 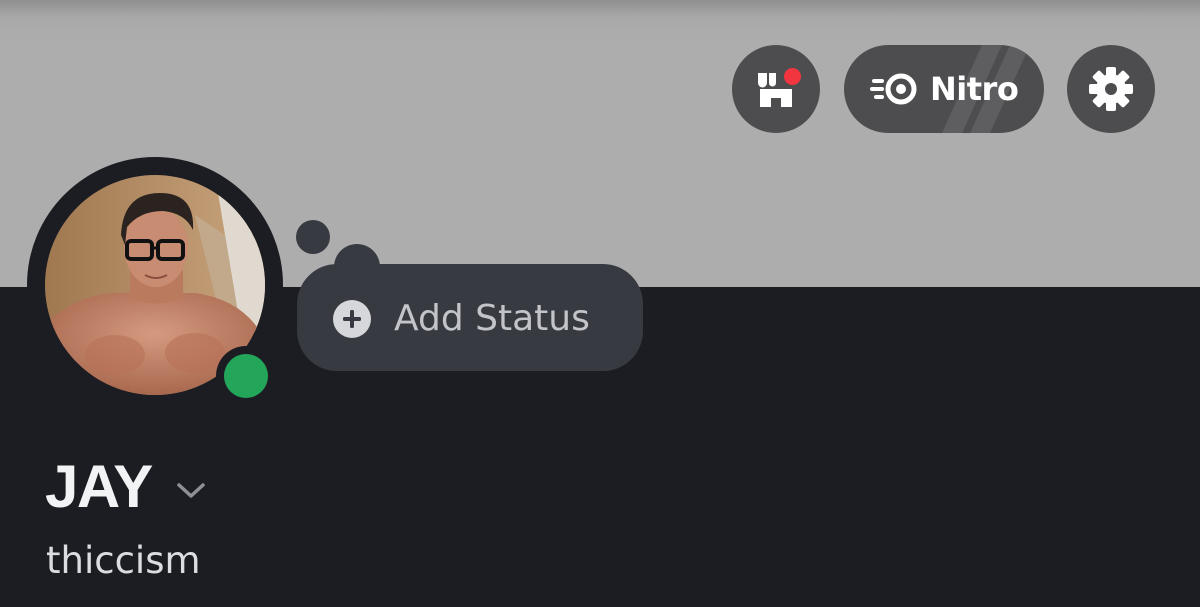 I want to click on settings-button, so click(x=1111, y=89).